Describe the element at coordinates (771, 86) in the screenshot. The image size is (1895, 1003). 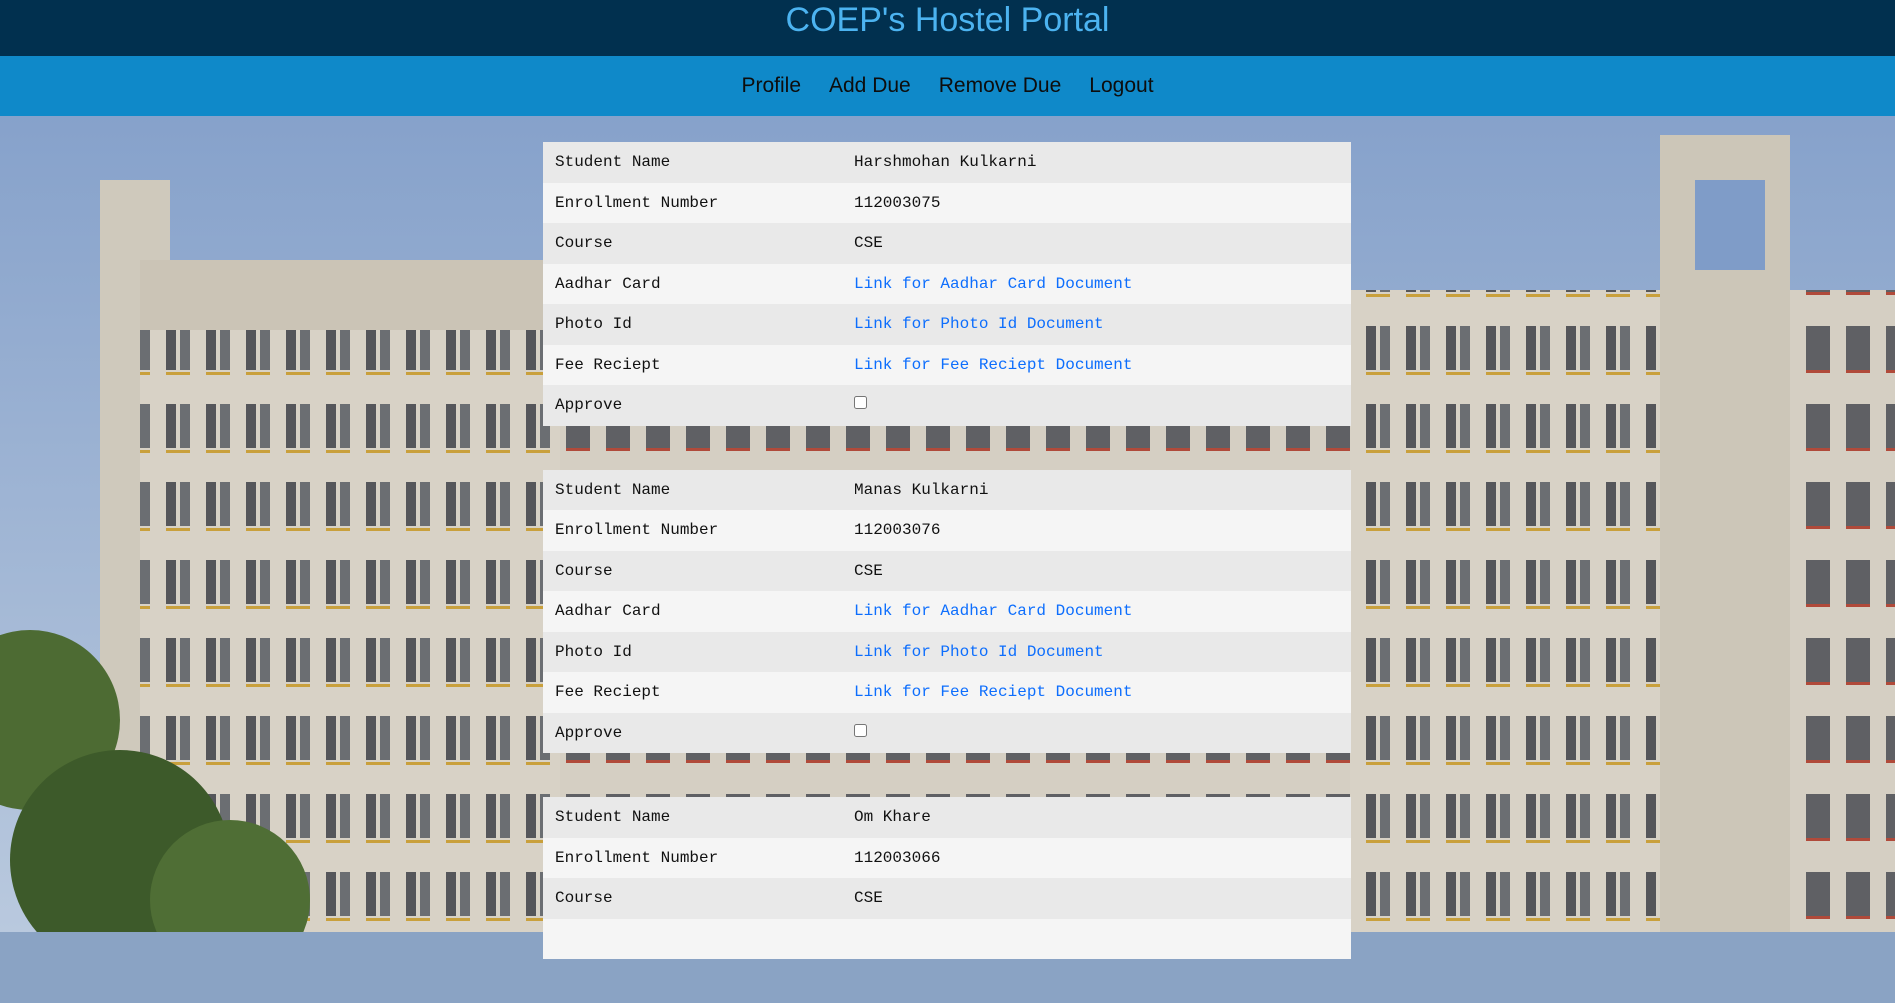
I see `nav-profile-link: Profile` at that location.